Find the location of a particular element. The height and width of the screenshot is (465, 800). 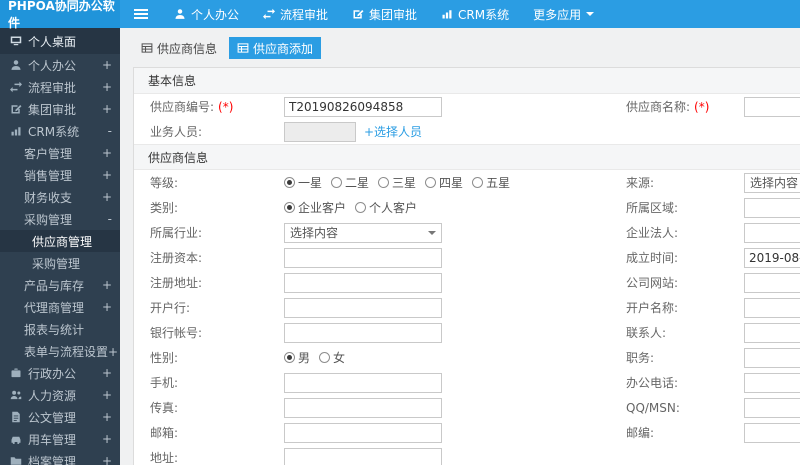

supplier-no-label: 供应商编号: (*) is located at coordinates (192, 107).